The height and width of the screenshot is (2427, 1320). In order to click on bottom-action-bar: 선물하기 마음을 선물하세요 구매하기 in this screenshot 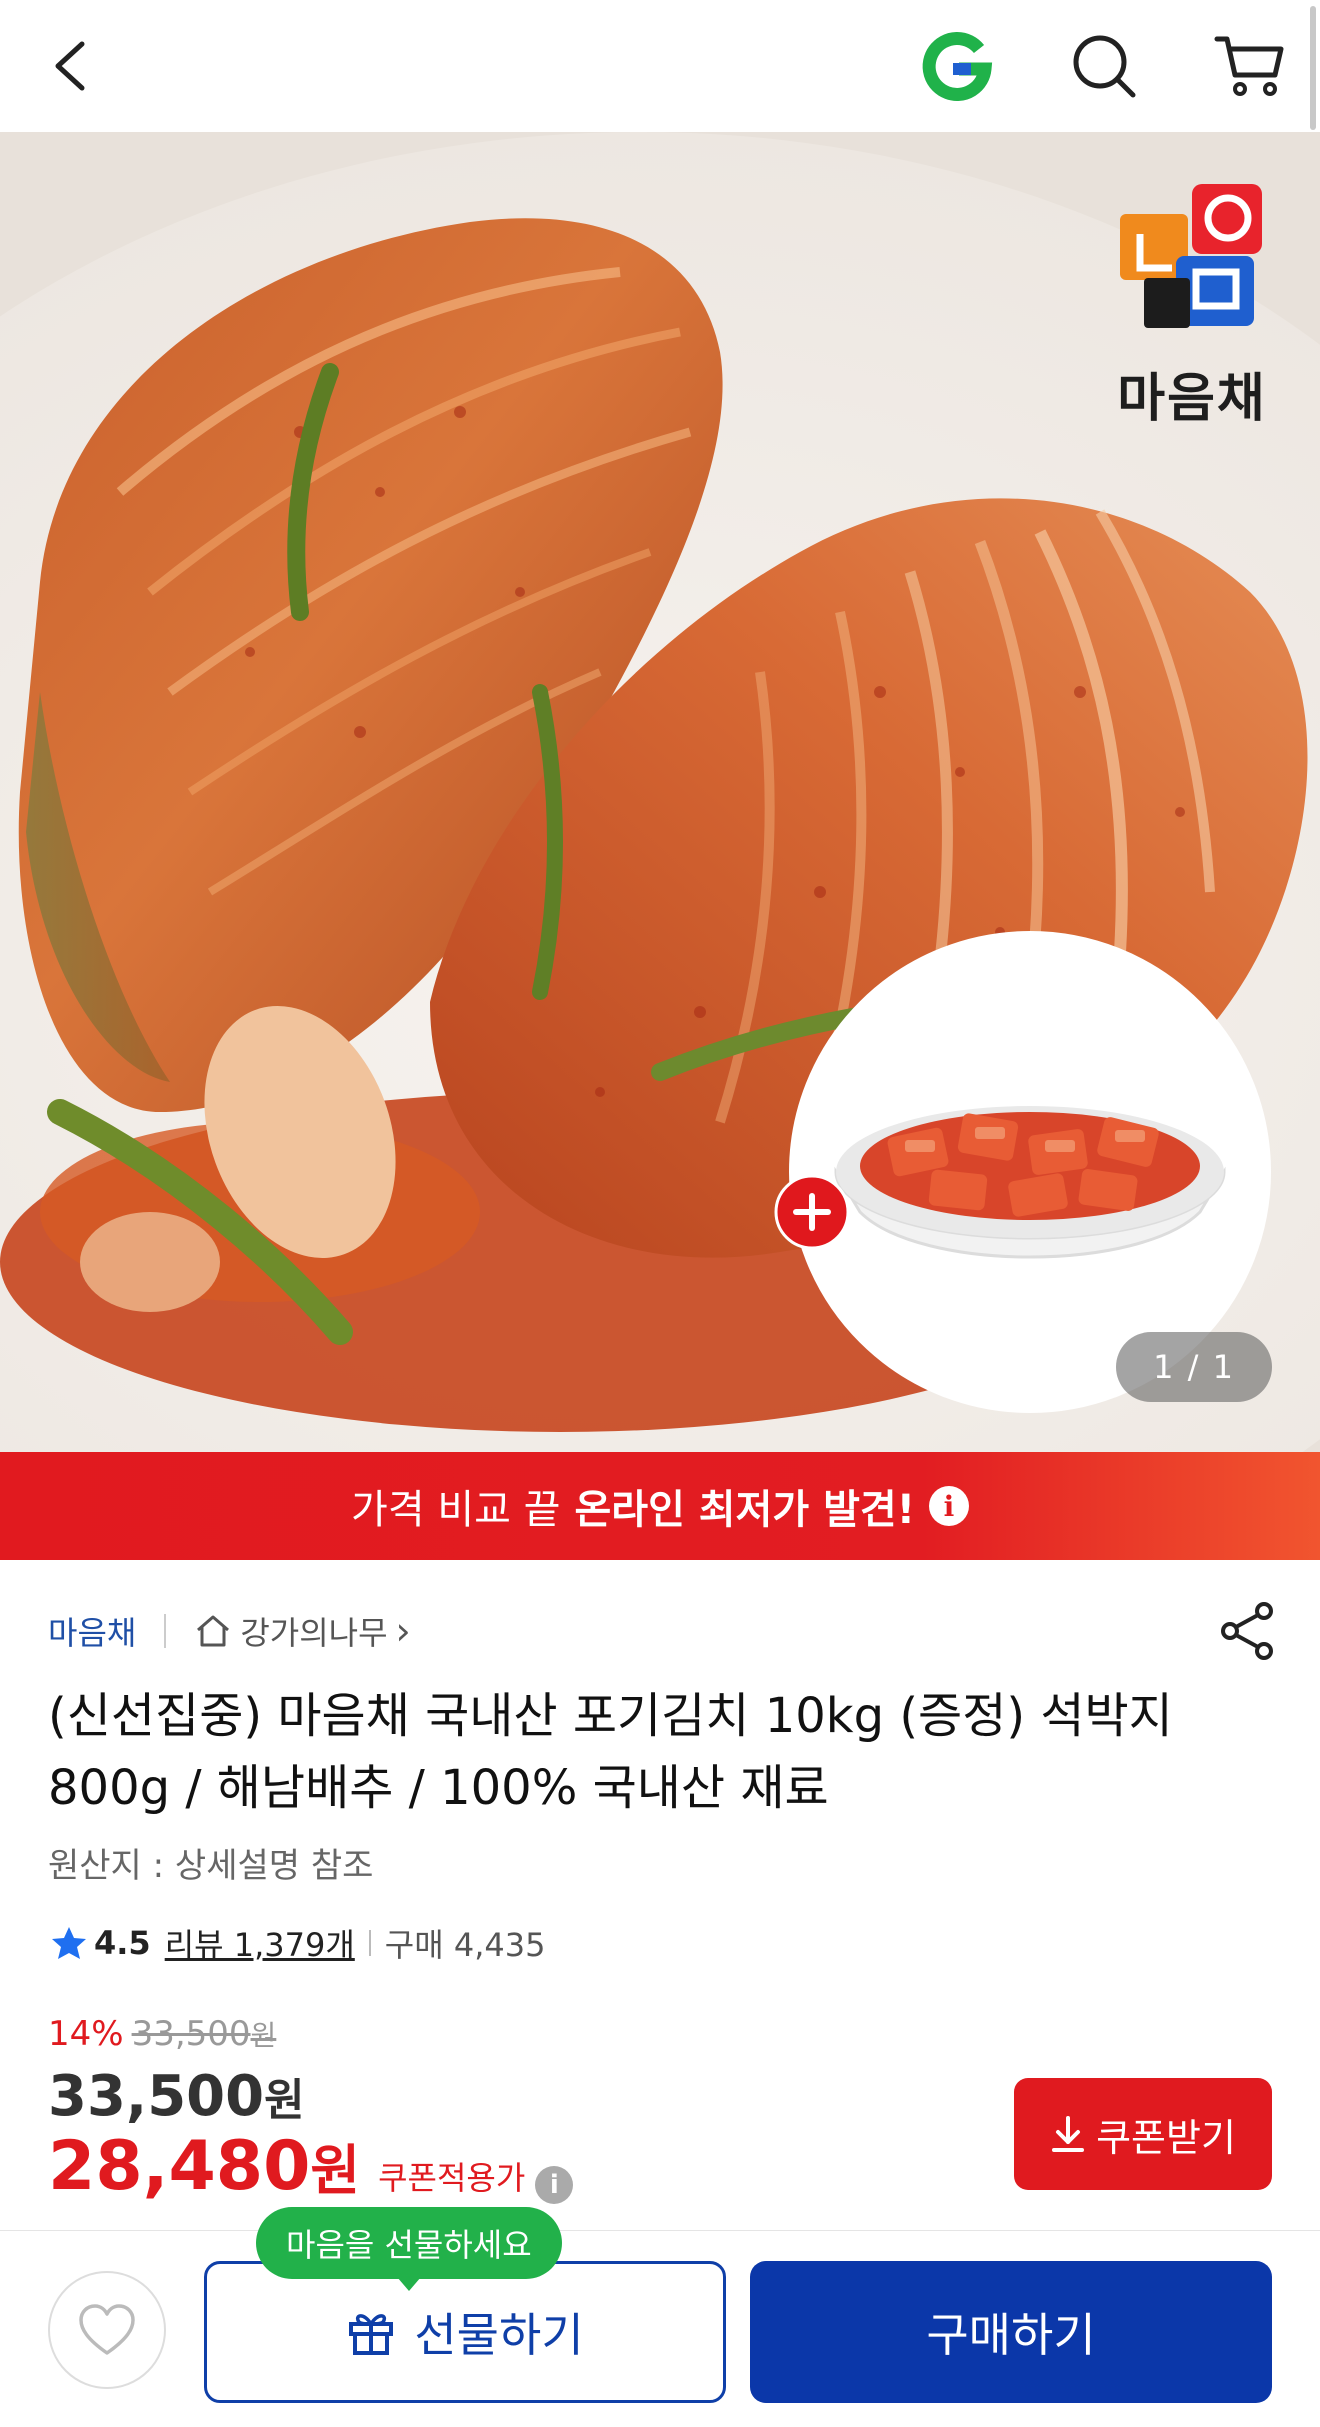, I will do `click(660, 2317)`.